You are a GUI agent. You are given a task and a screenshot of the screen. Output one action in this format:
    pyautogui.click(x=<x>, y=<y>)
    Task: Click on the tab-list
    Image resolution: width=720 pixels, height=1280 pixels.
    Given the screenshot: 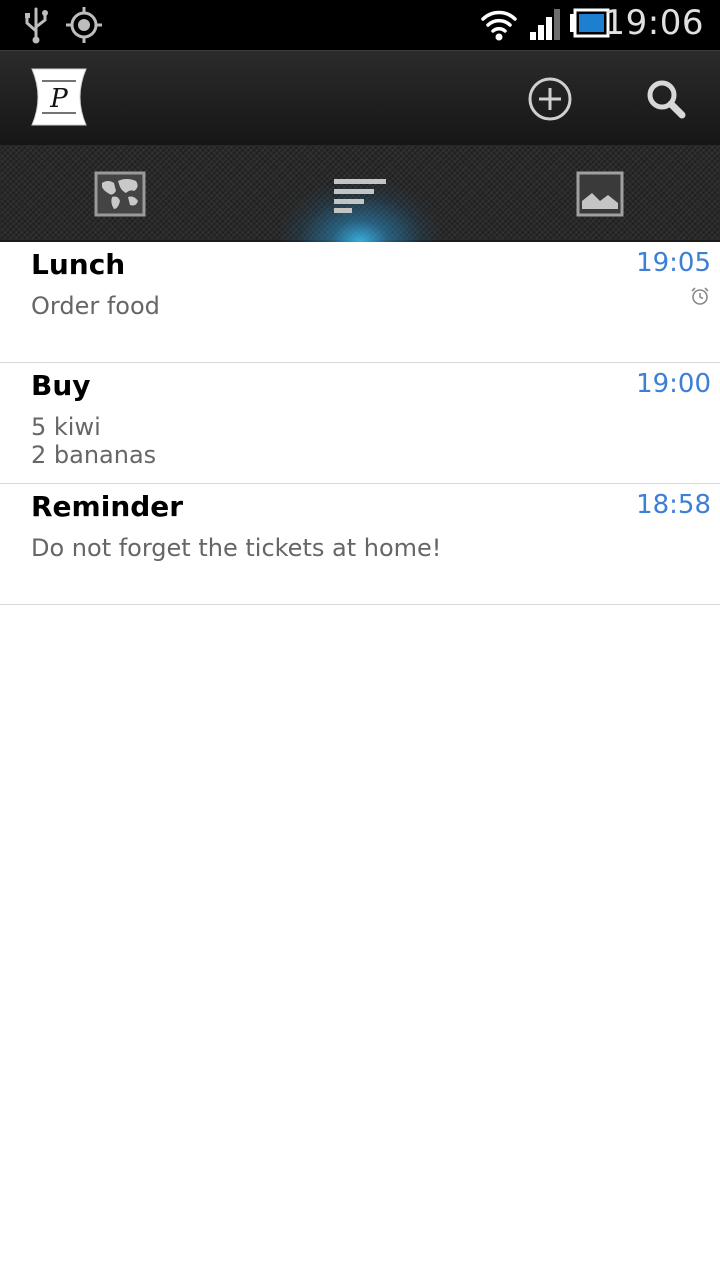 What is the action you would take?
    pyautogui.click(x=360, y=193)
    